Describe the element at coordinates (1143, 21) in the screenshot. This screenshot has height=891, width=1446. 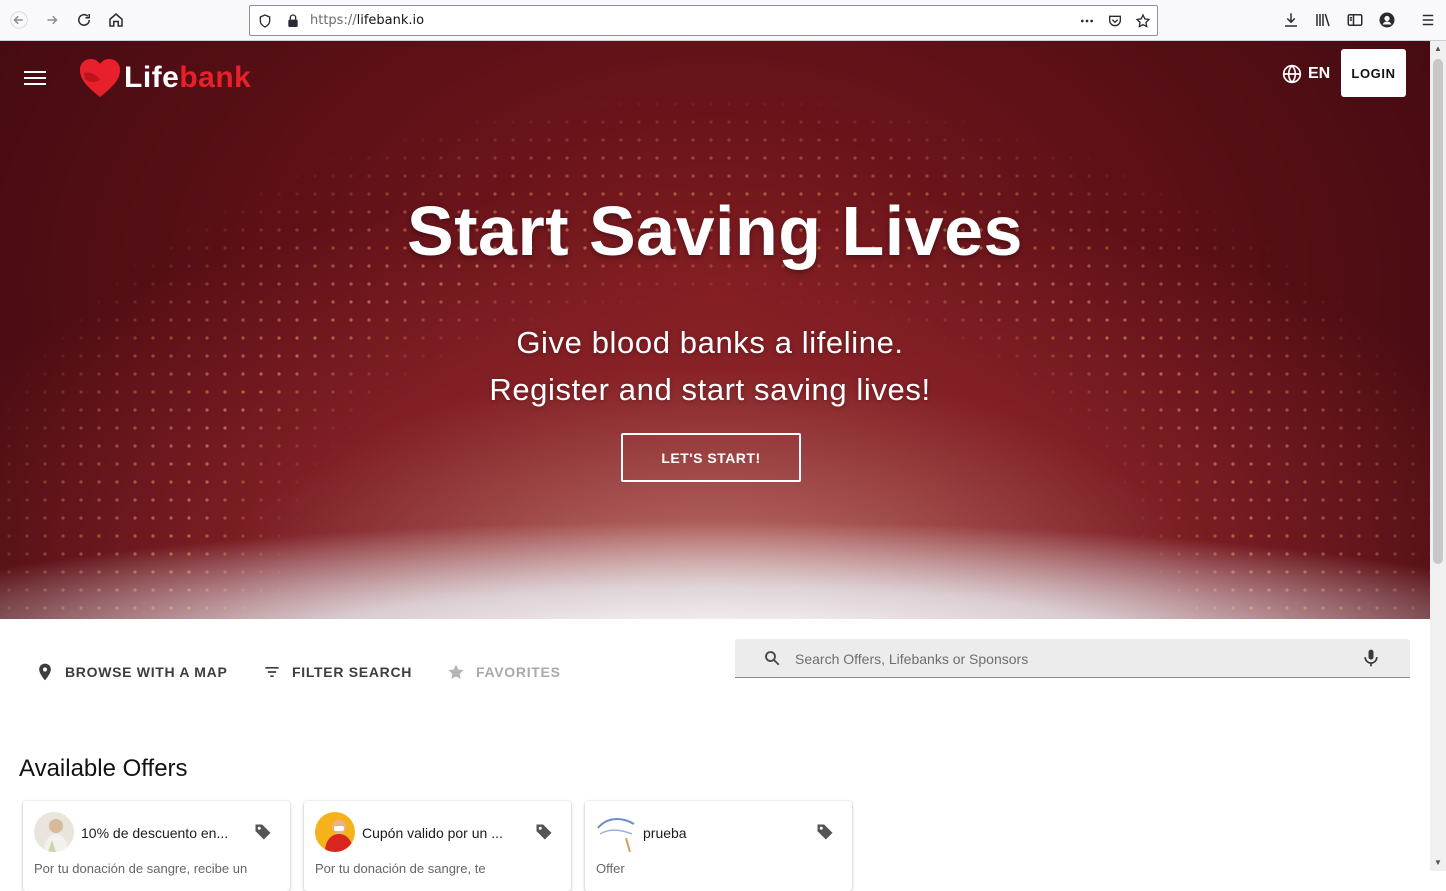
I see `bookmark-star-icon` at that location.